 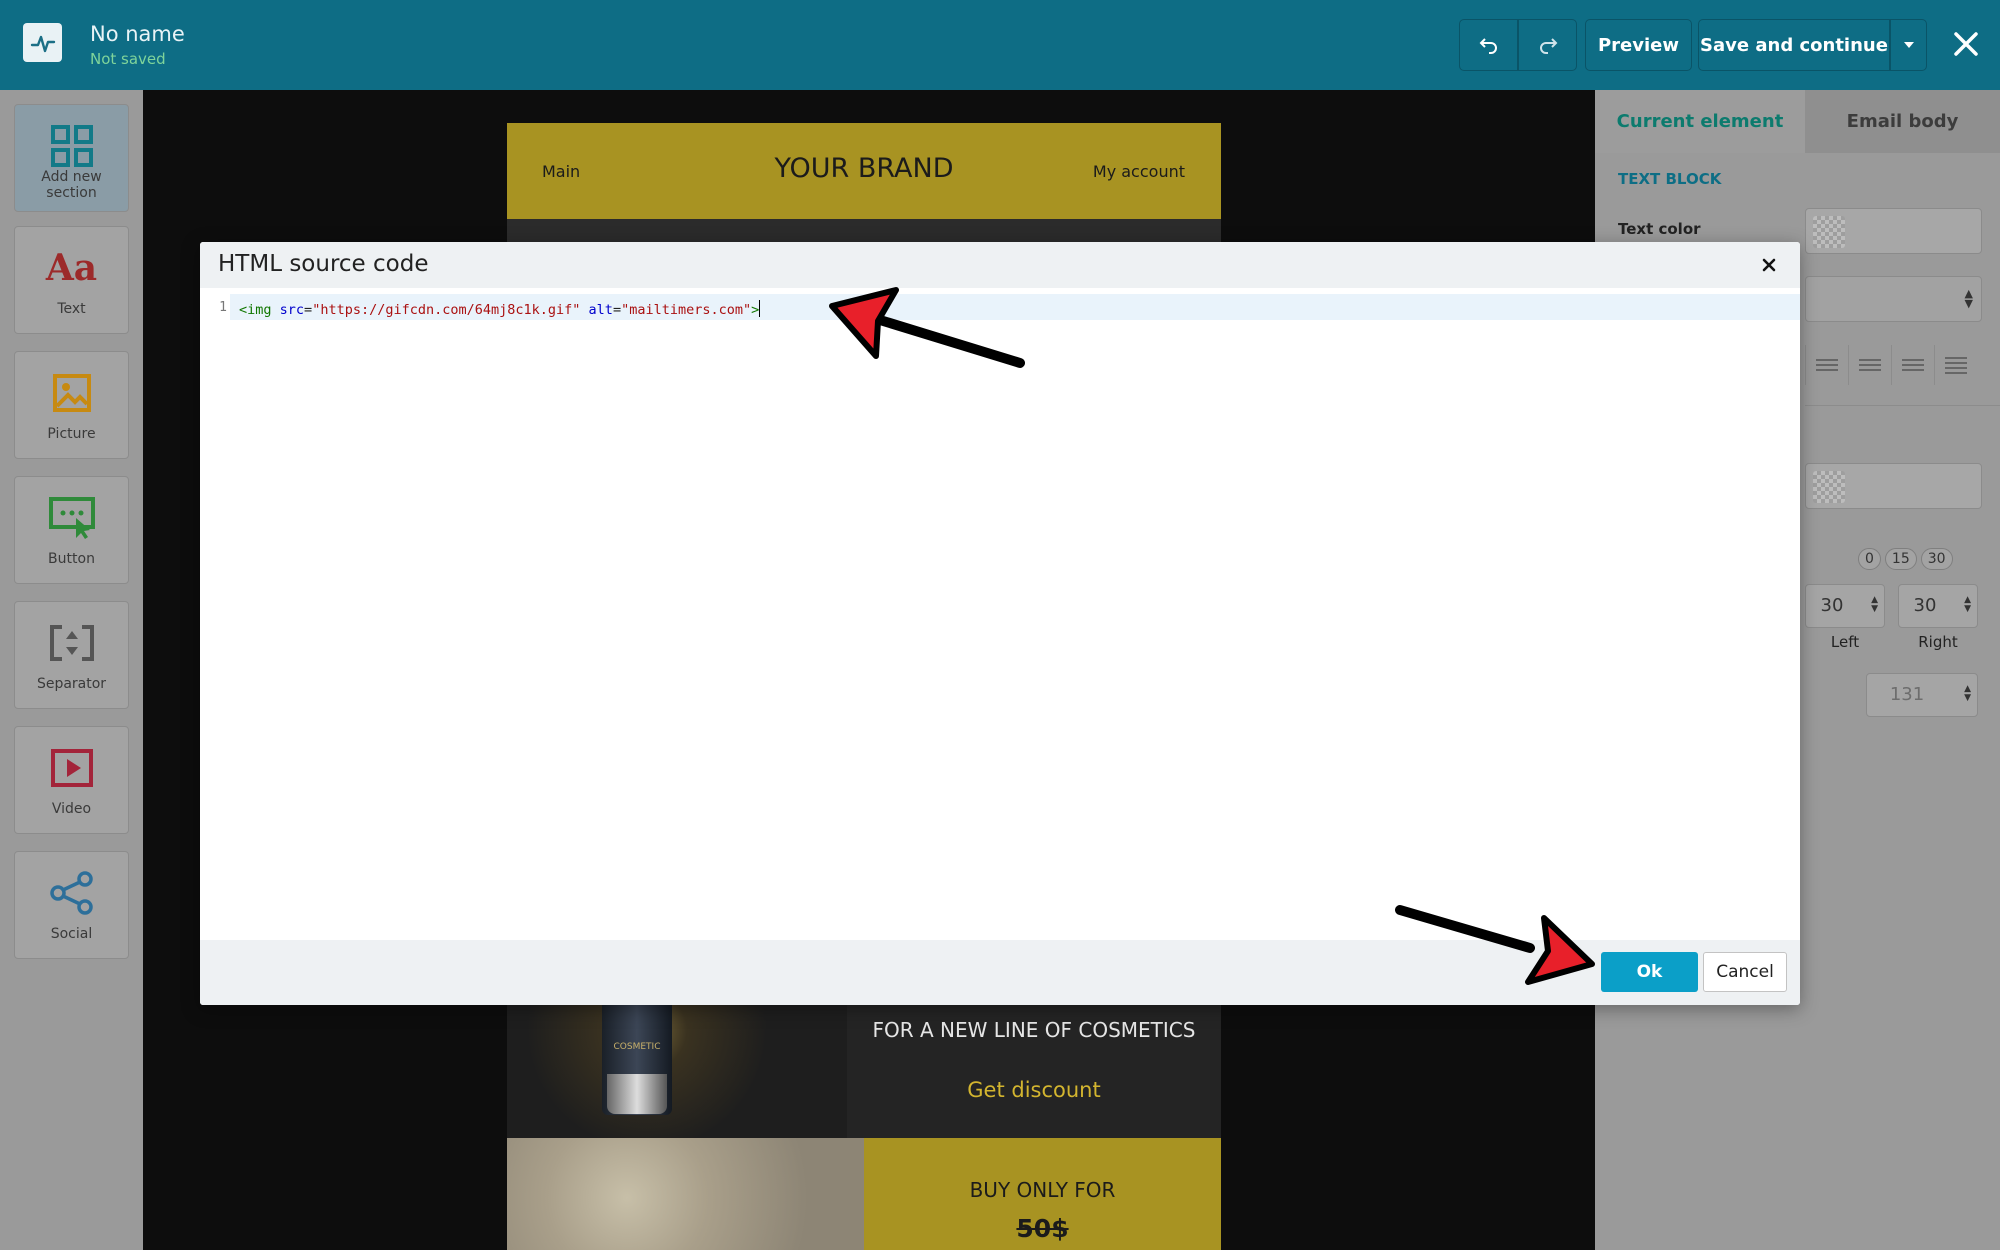 I want to click on padding-left-value: 30, so click(x=1832, y=605).